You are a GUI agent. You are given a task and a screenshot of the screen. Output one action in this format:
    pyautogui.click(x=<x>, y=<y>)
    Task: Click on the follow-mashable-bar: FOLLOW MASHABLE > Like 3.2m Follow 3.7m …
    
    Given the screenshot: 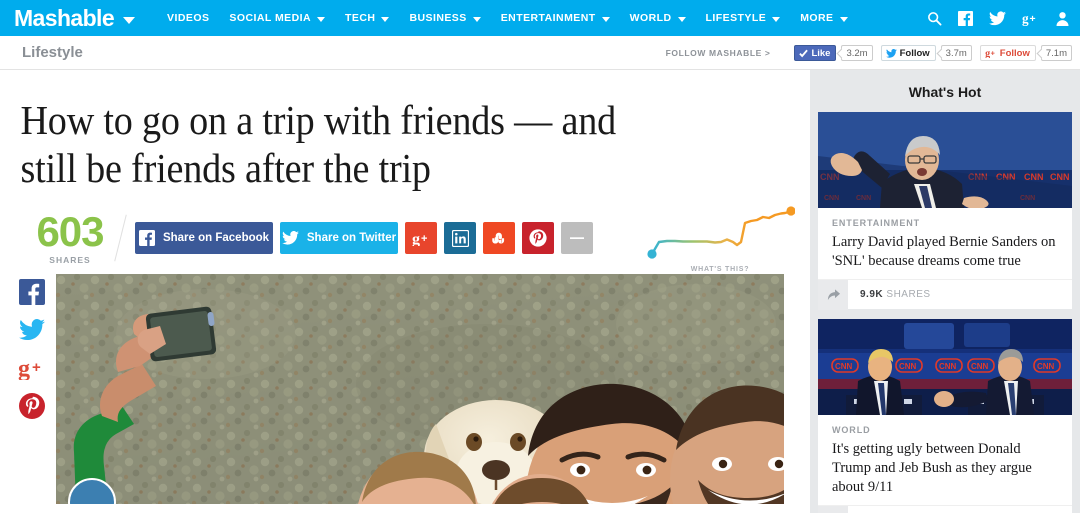 What is the action you would take?
    pyautogui.click(x=869, y=53)
    